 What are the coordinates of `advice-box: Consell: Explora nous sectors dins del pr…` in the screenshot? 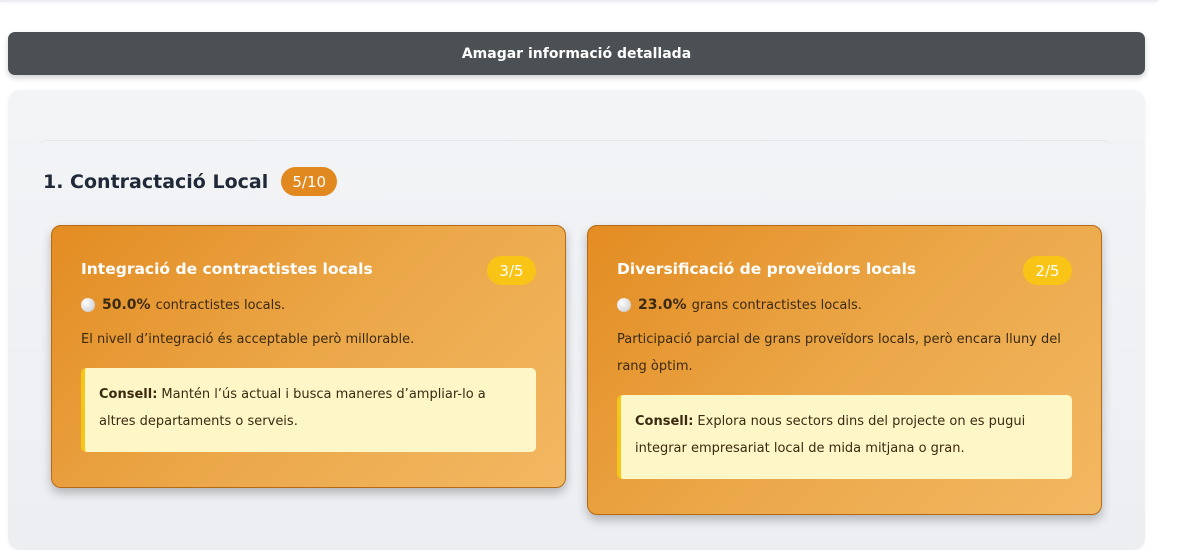 It's located at (844, 437).